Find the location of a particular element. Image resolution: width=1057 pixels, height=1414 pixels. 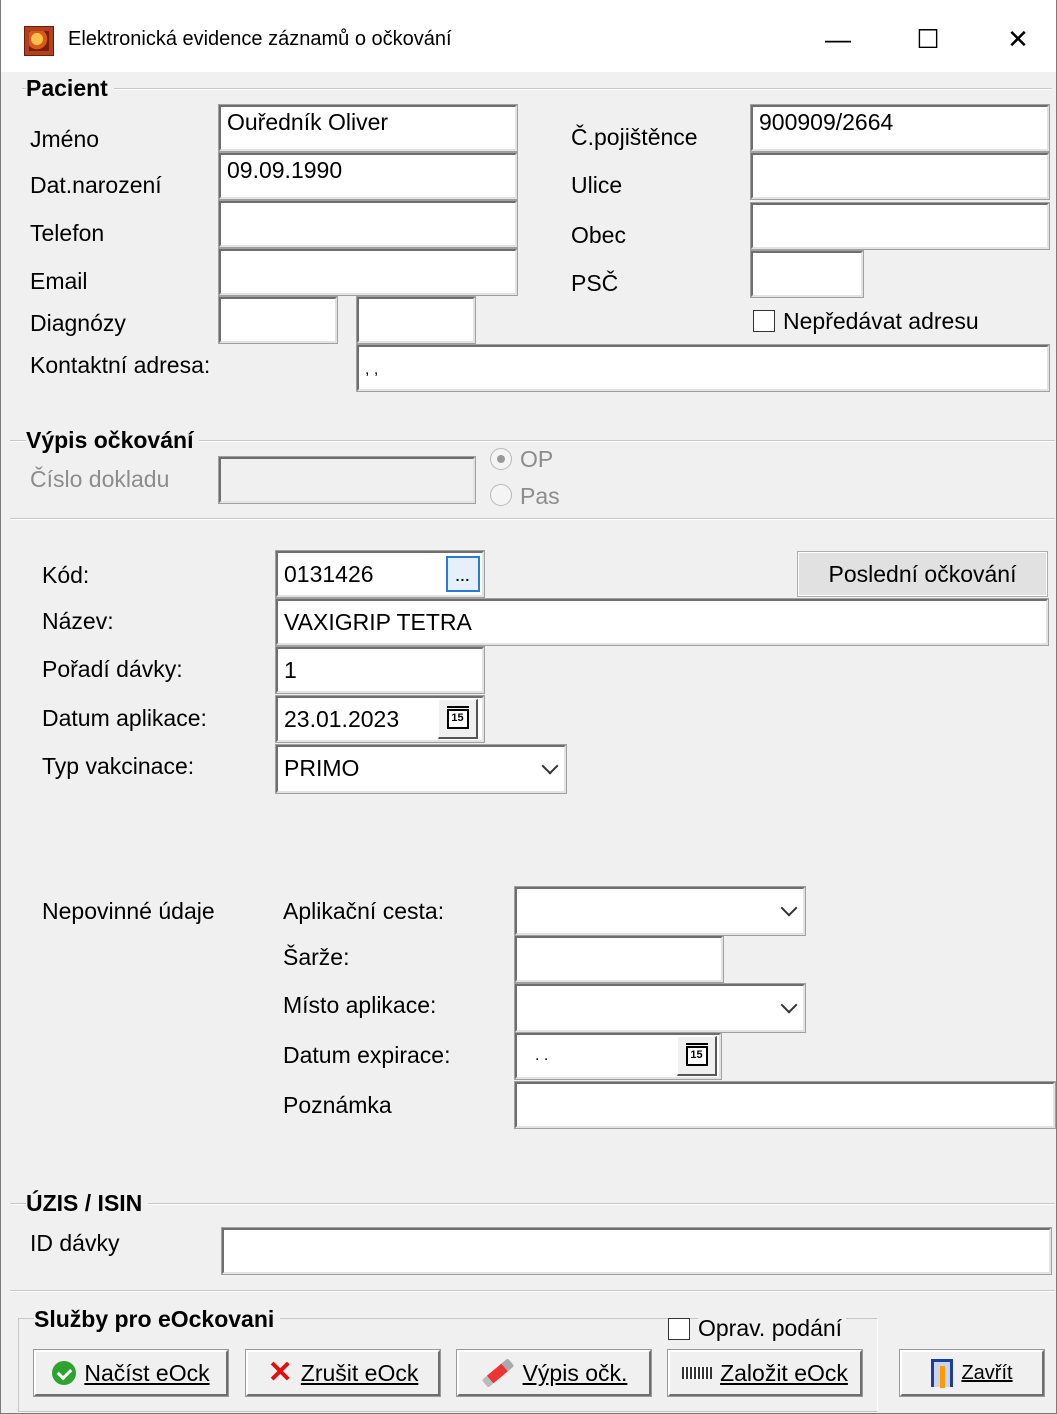

expiry-value: . . is located at coordinates (542, 1055).